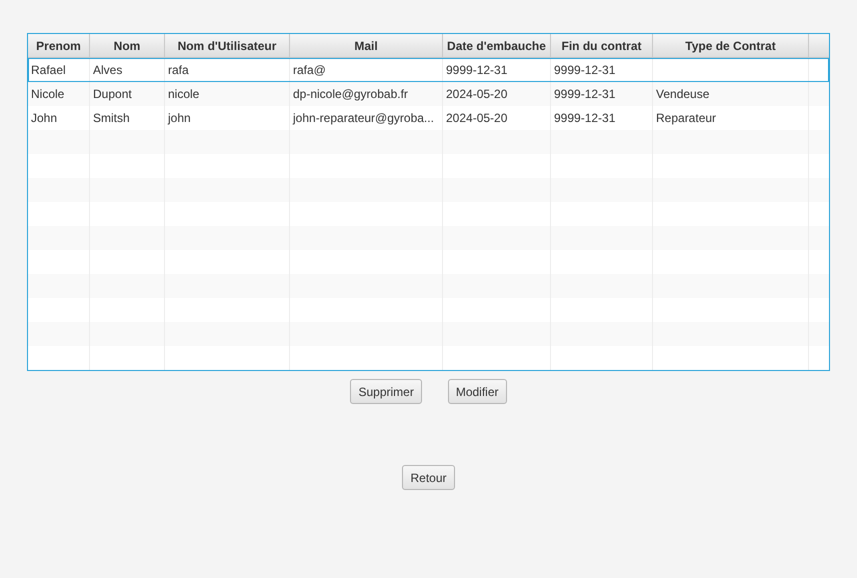 This screenshot has width=857, height=578. I want to click on table-cell-text: Smitsh, so click(111, 118).